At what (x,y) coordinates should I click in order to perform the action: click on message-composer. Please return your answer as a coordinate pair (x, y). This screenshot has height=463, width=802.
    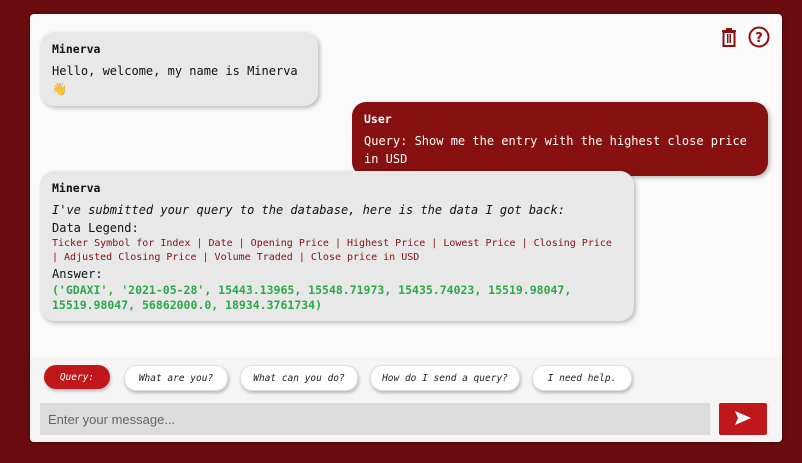
    Looking at the image, I should click on (406, 420).